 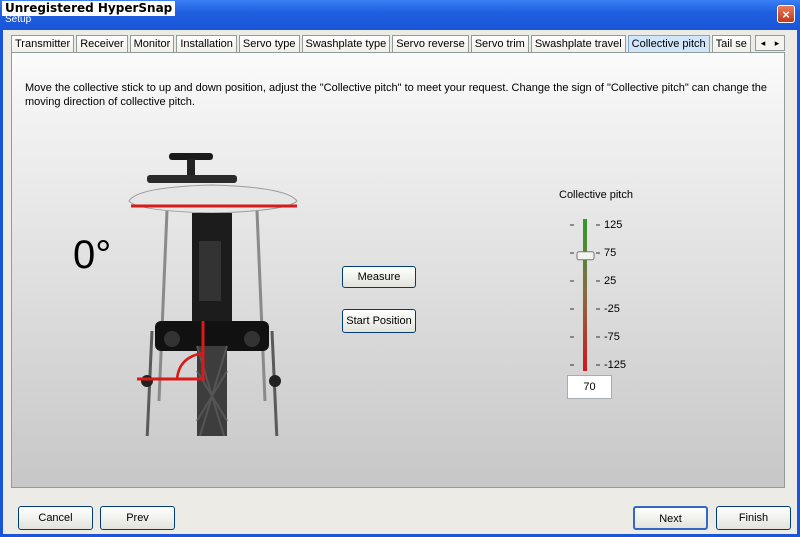 What do you see at coordinates (610, 281) in the screenshot?
I see `tick-label-25: 25` at bounding box center [610, 281].